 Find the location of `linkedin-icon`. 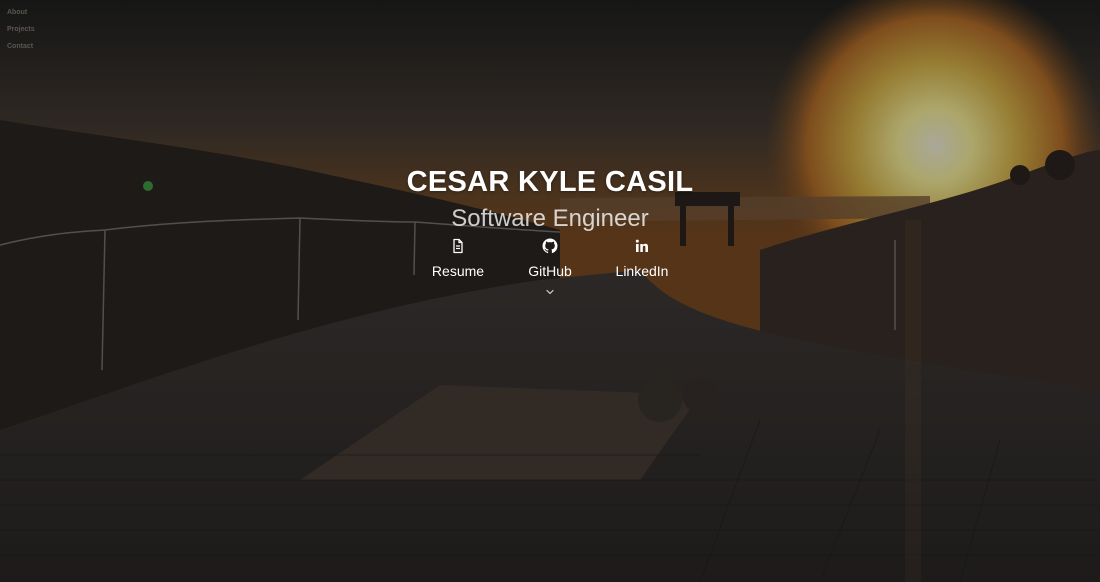

linkedin-icon is located at coordinates (641, 245).